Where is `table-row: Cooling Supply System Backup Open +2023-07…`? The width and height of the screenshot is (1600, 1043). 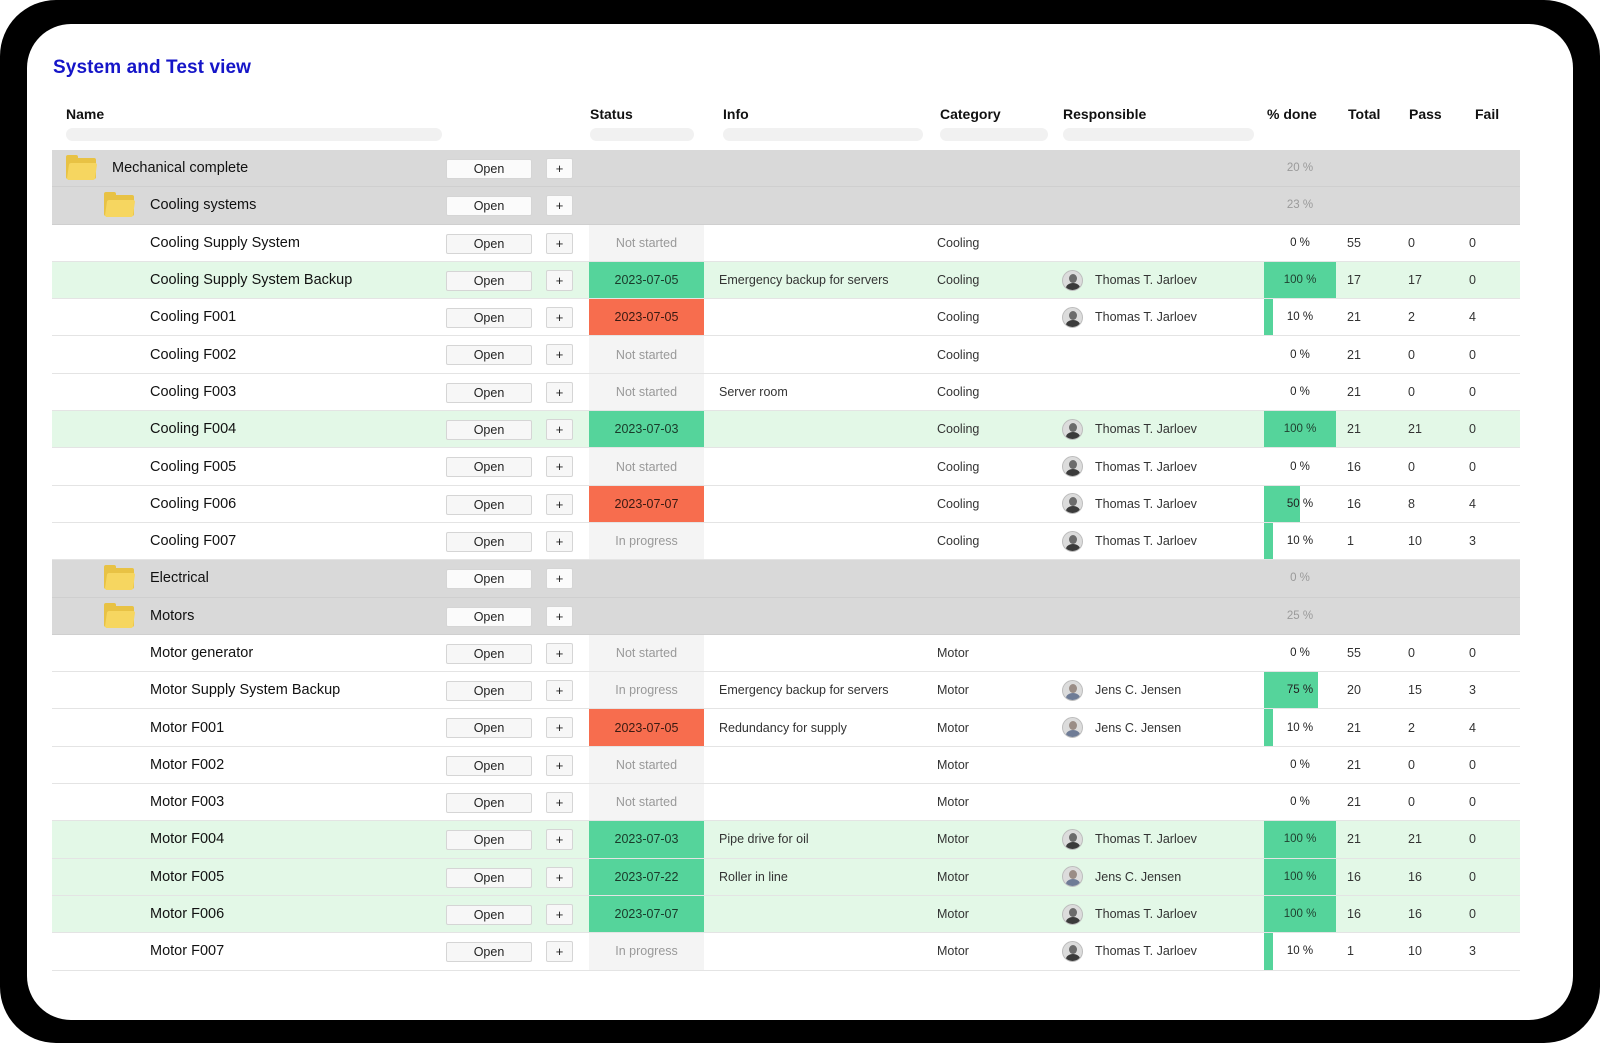
table-row: Cooling Supply System Backup Open +2023-07… is located at coordinates (786, 280).